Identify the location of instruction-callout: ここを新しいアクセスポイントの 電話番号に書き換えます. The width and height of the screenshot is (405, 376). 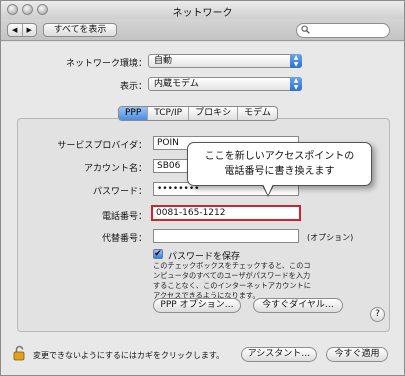
(279, 164).